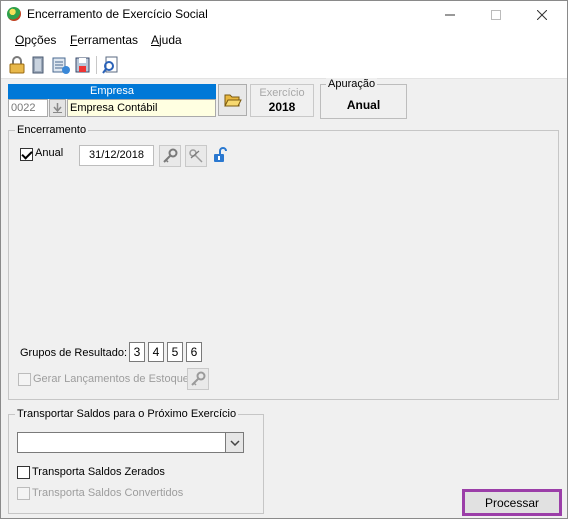 This screenshot has width=568, height=519. What do you see at coordinates (40, 40) in the screenshot?
I see `menu-opcoes-rest: pções` at bounding box center [40, 40].